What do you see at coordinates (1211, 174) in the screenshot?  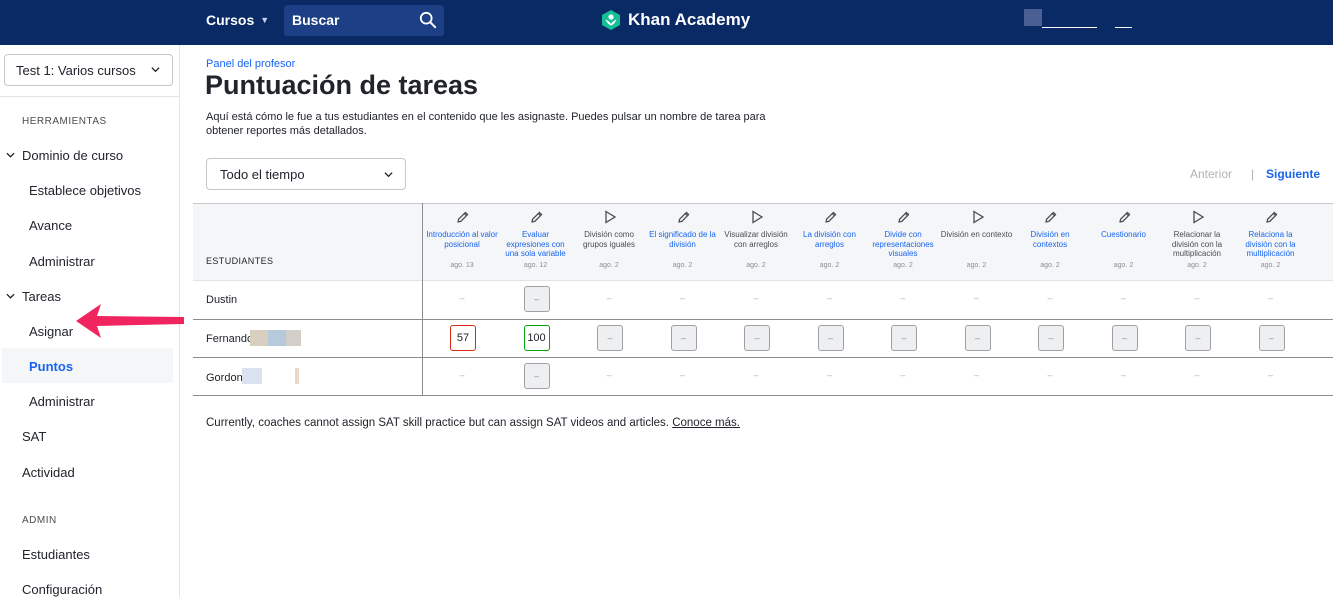 I see `previous-page-button: Anterior` at bounding box center [1211, 174].